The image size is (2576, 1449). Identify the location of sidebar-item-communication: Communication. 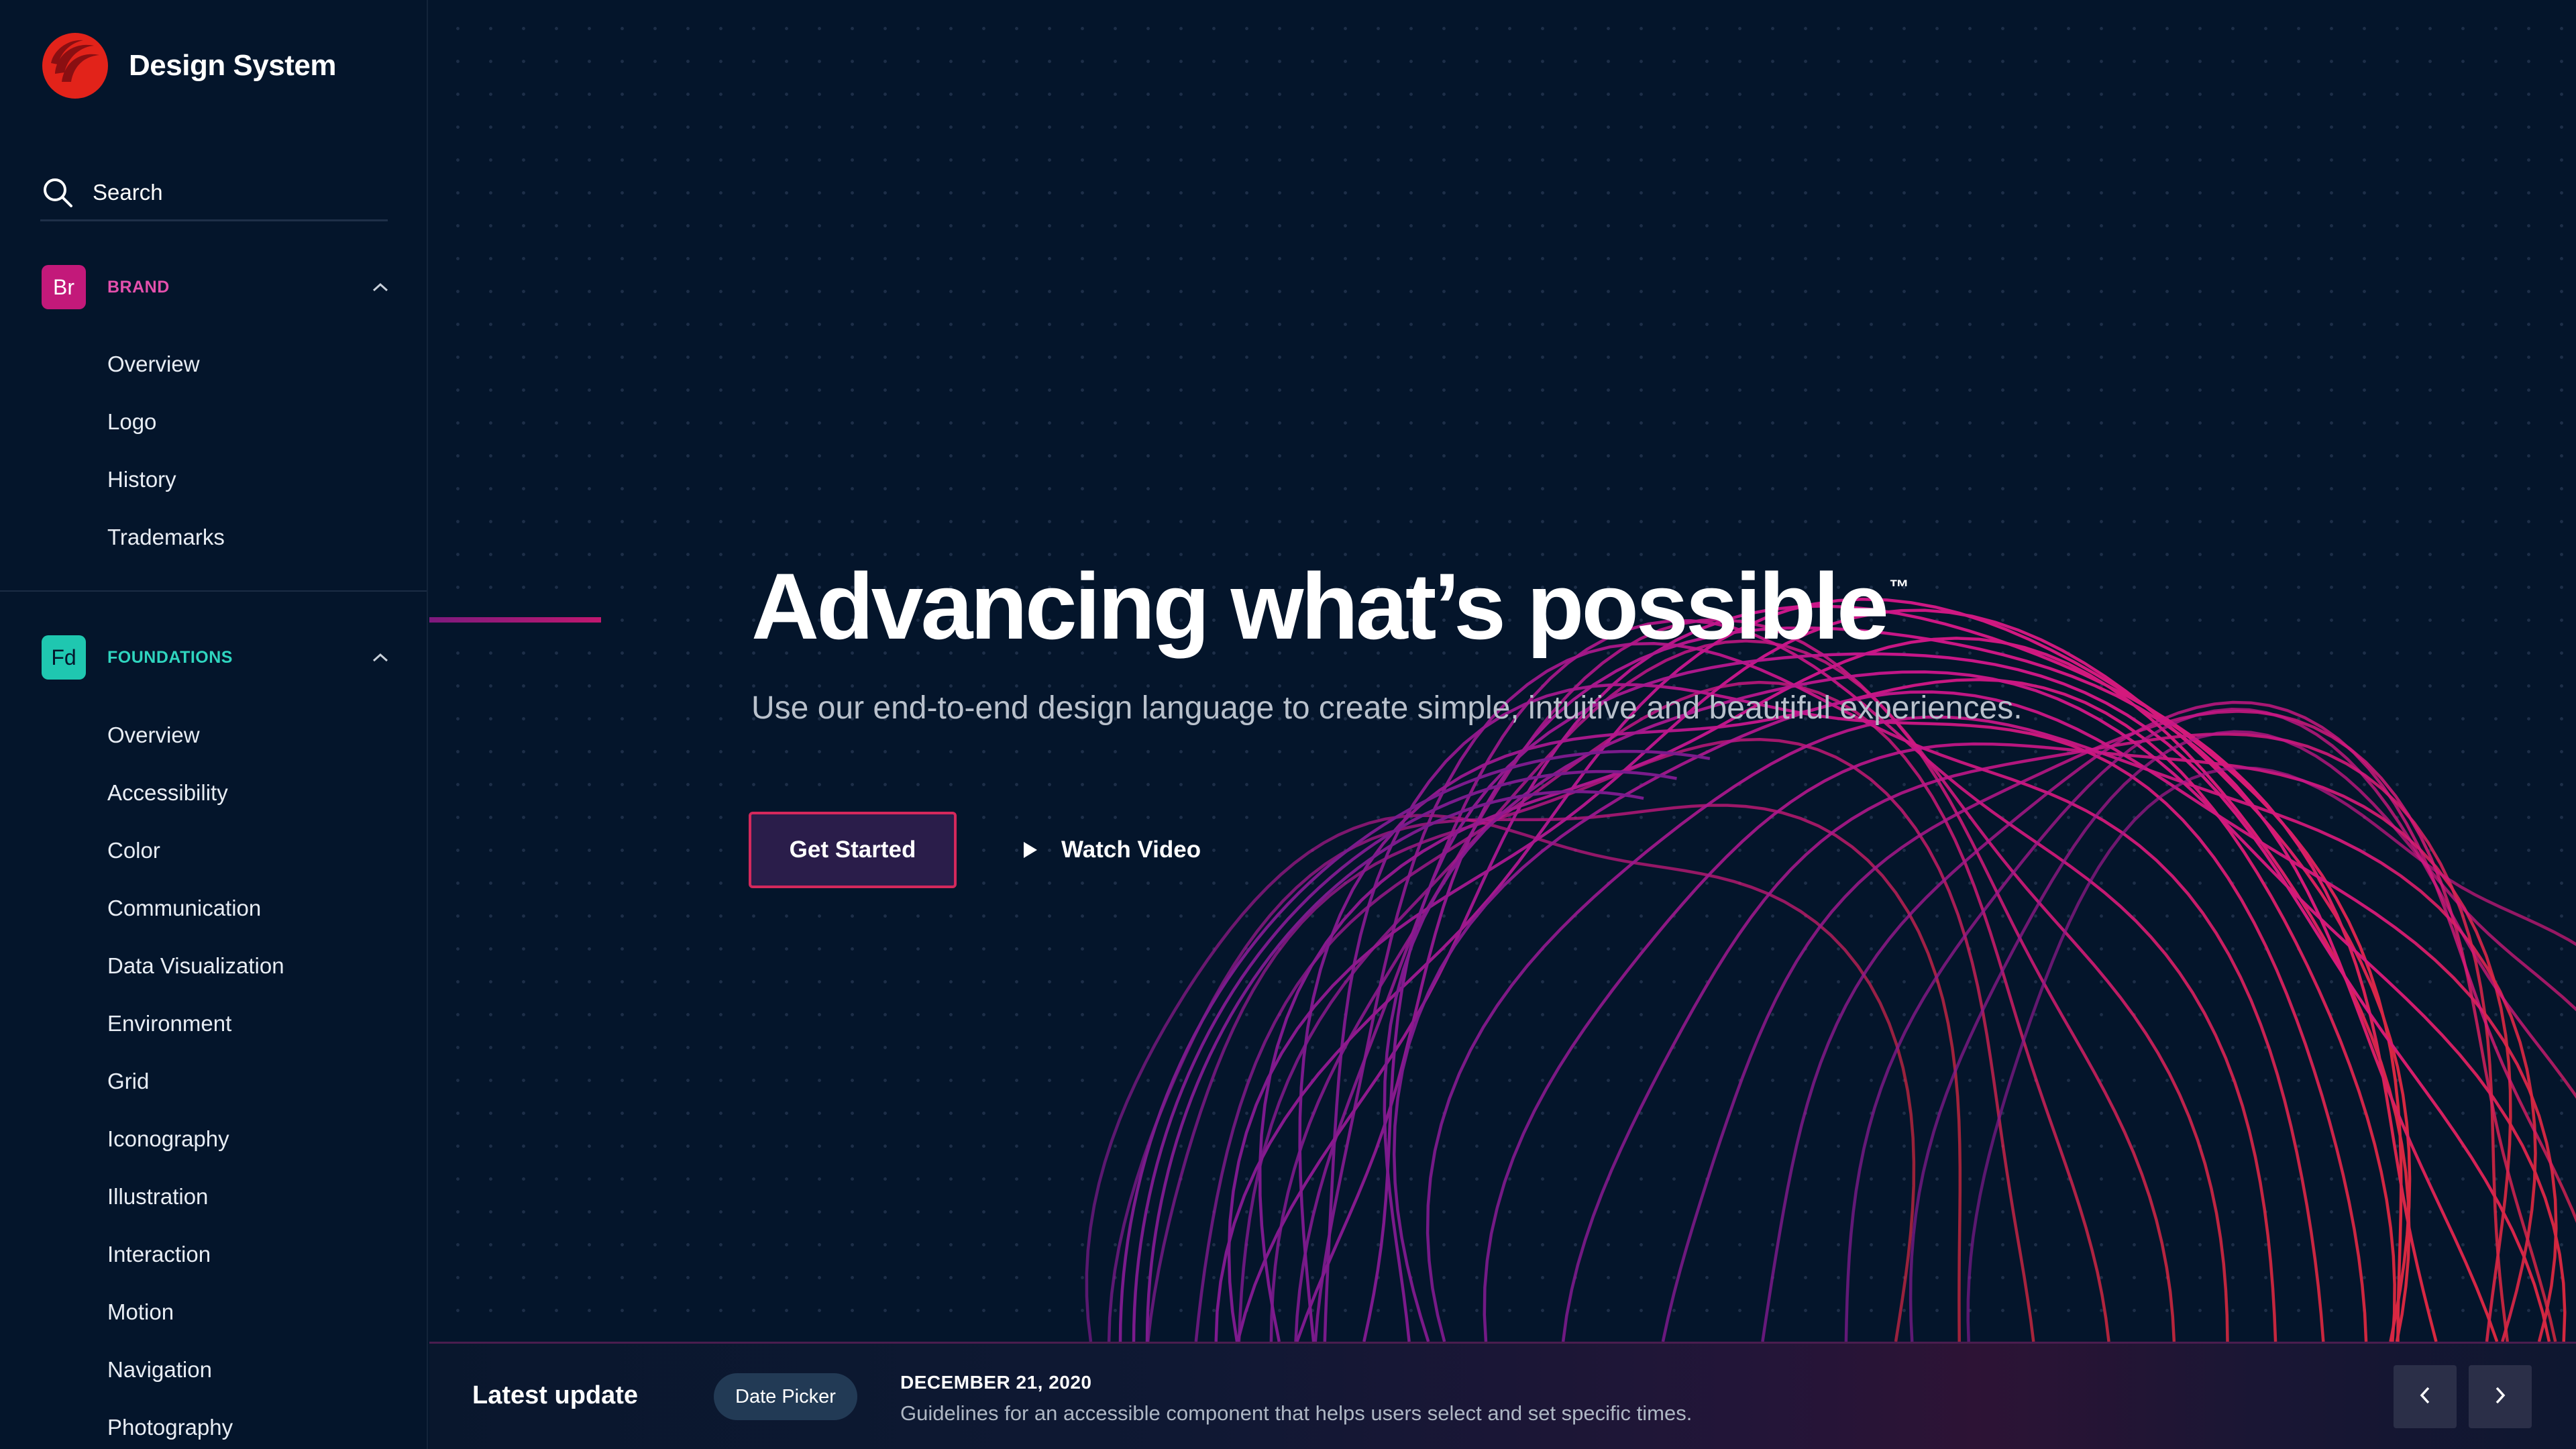
(254, 908).